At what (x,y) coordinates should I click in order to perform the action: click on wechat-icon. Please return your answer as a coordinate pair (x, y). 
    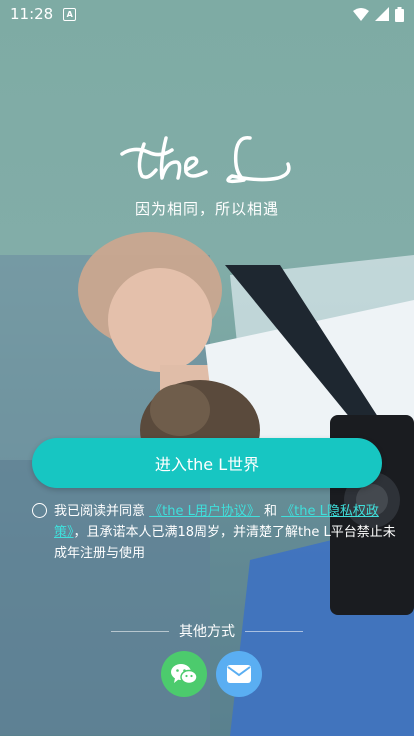
    Looking at the image, I should click on (184, 674).